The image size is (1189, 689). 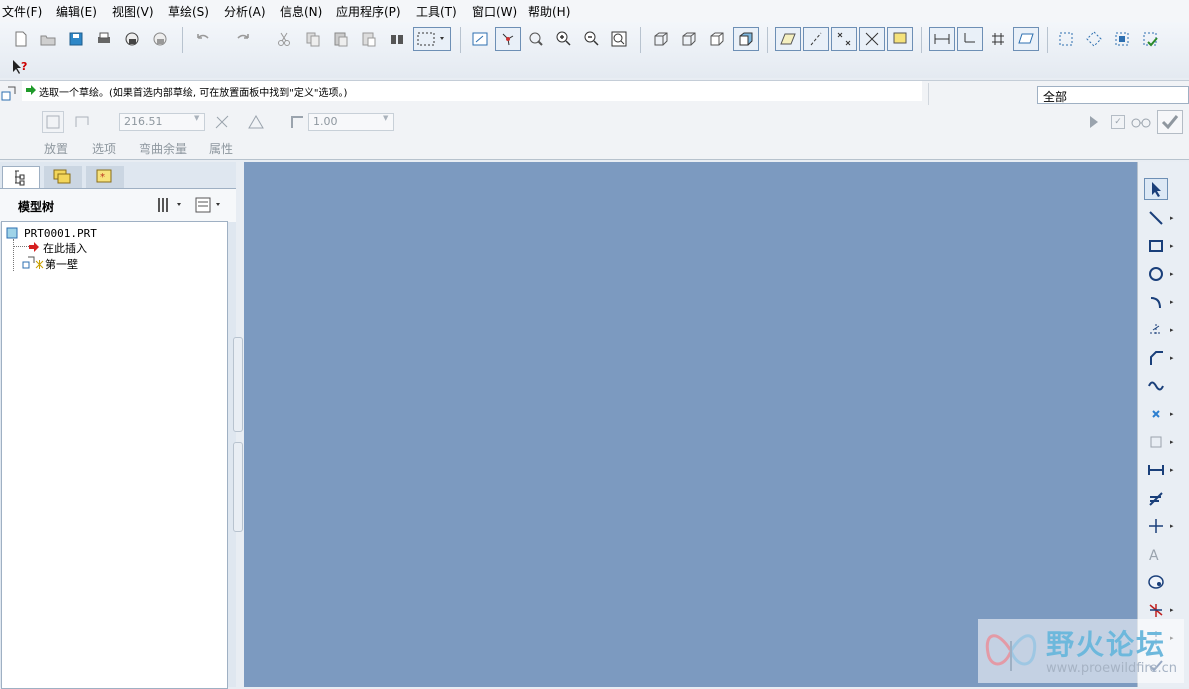 What do you see at coordinates (1156, 358) in the screenshot?
I see `chamfer-icon` at bounding box center [1156, 358].